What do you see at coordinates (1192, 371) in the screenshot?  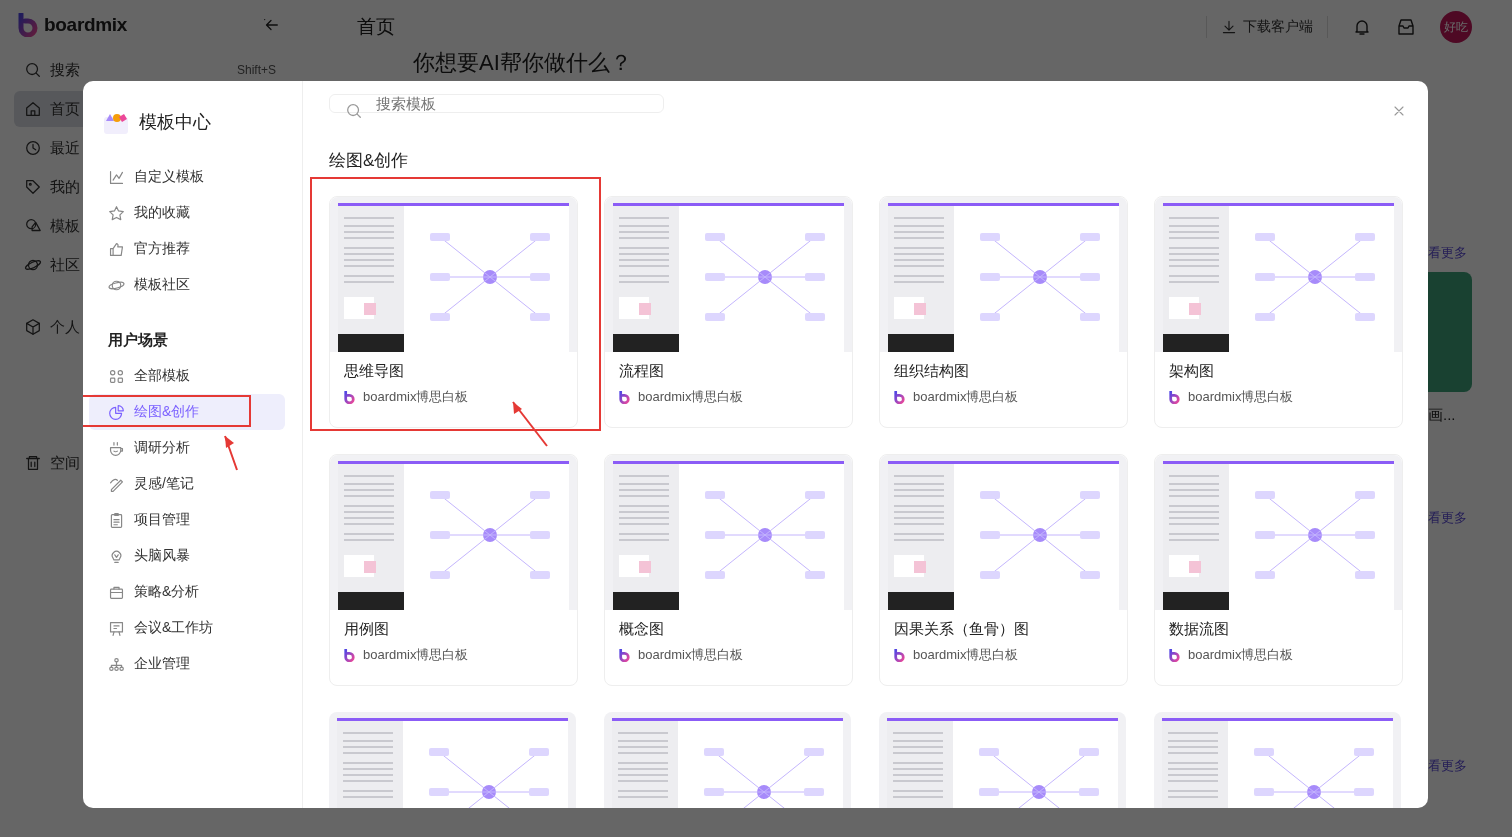 I see `template-title: 架构图` at bounding box center [1192, 371].